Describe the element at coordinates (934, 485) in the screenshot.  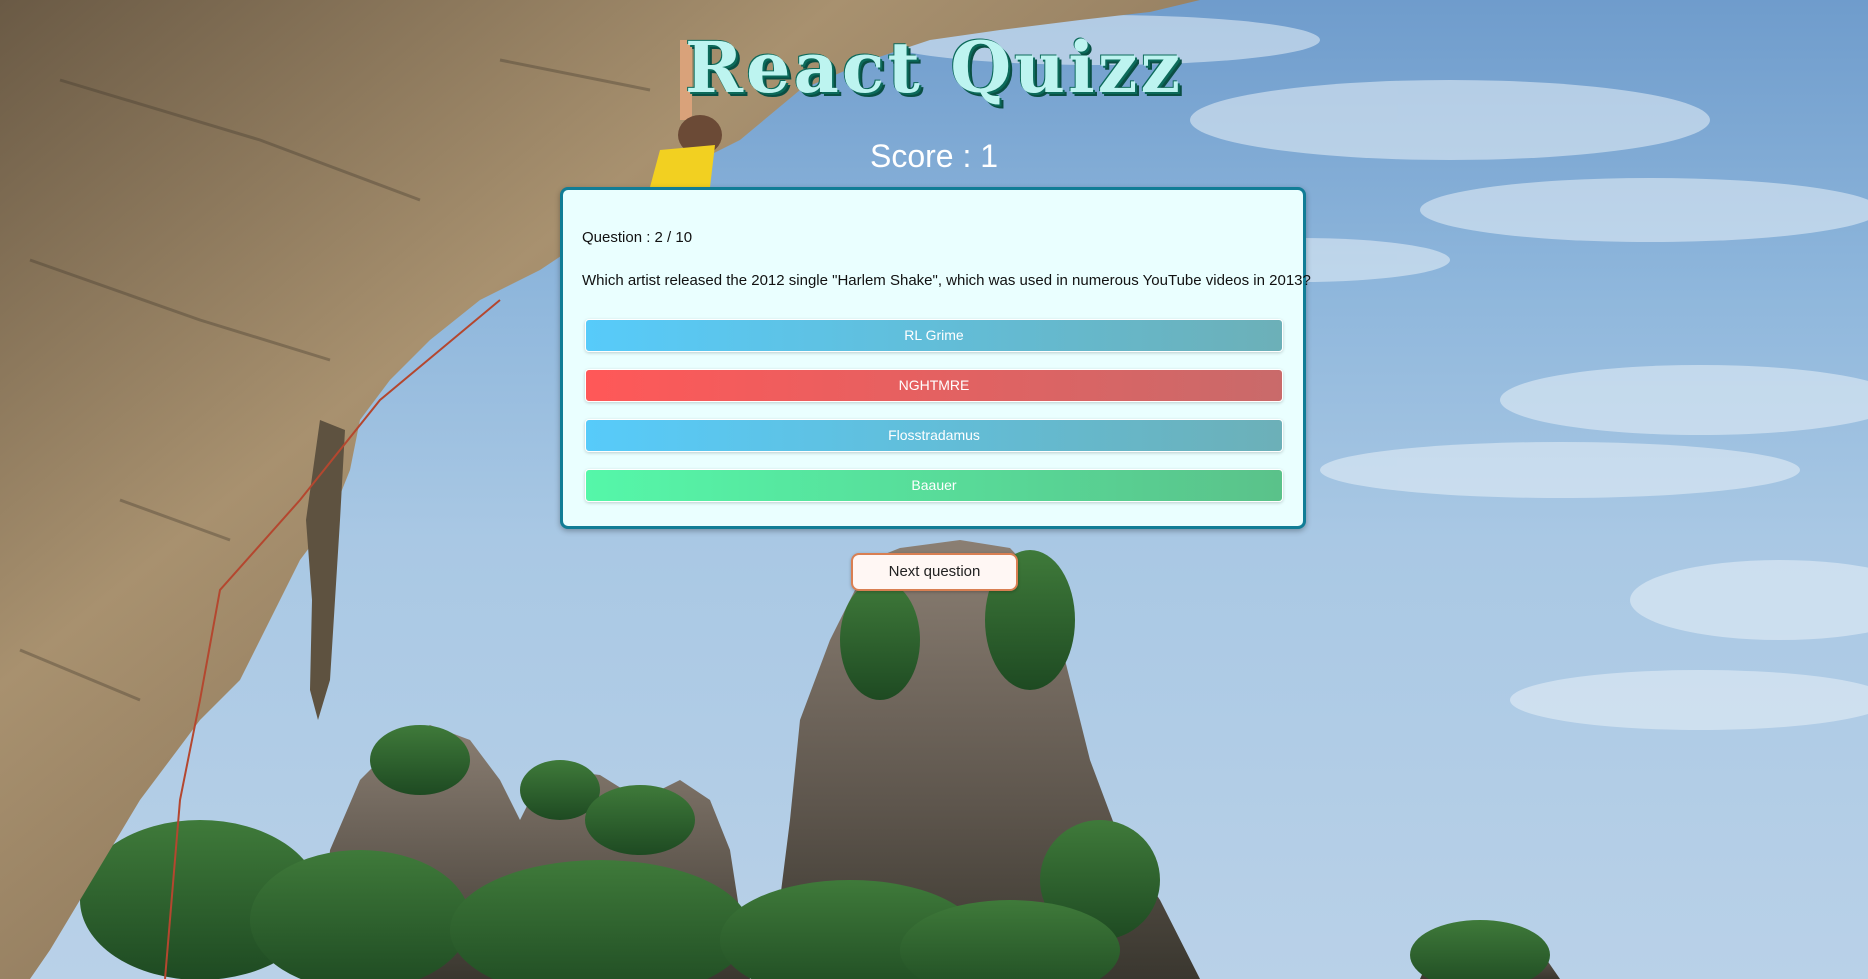
I see `answer-button-baauer: Baauer` at that location.